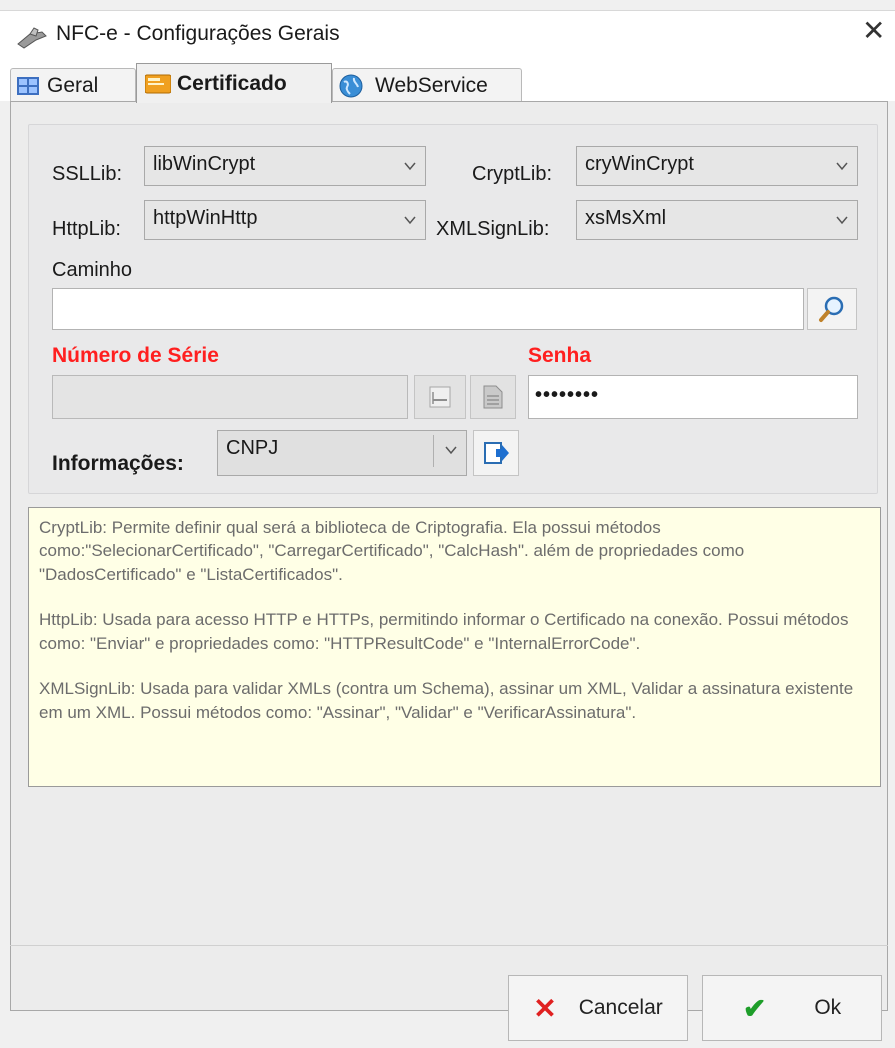 Image resolution: width=895 pixels, height=1048 pixels. I want to click on export-arrow-icon, so click(496, 453).